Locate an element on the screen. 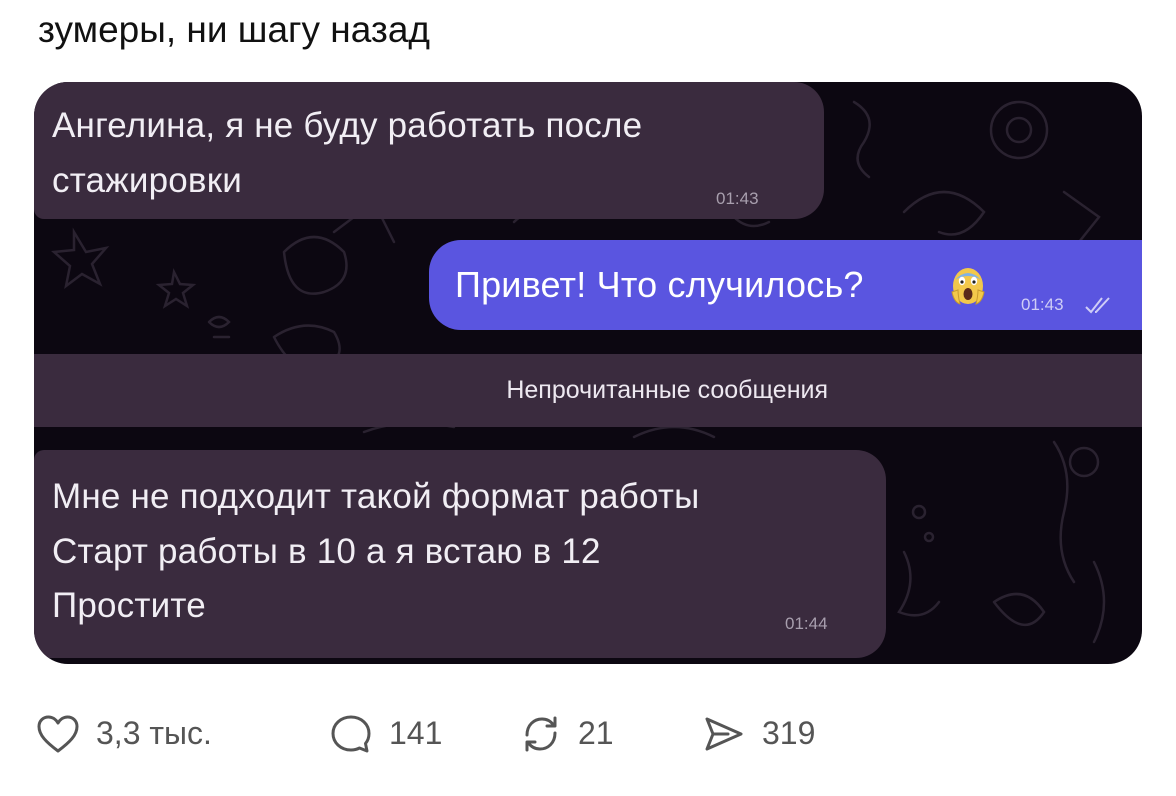  message-text: Мне не подходит такой формат работы is located at coordinates (376, 496).